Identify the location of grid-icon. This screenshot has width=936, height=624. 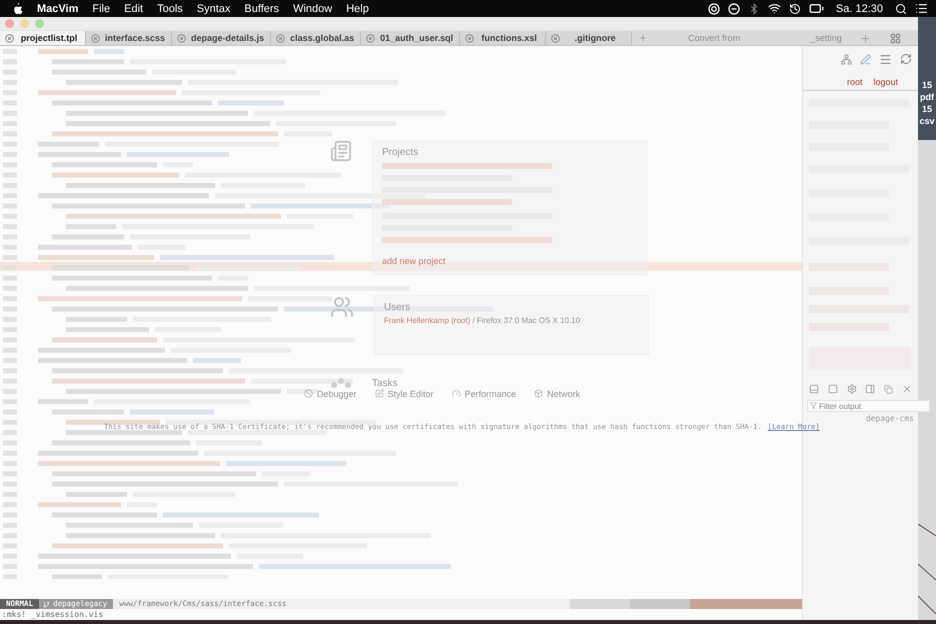
(895, 38).